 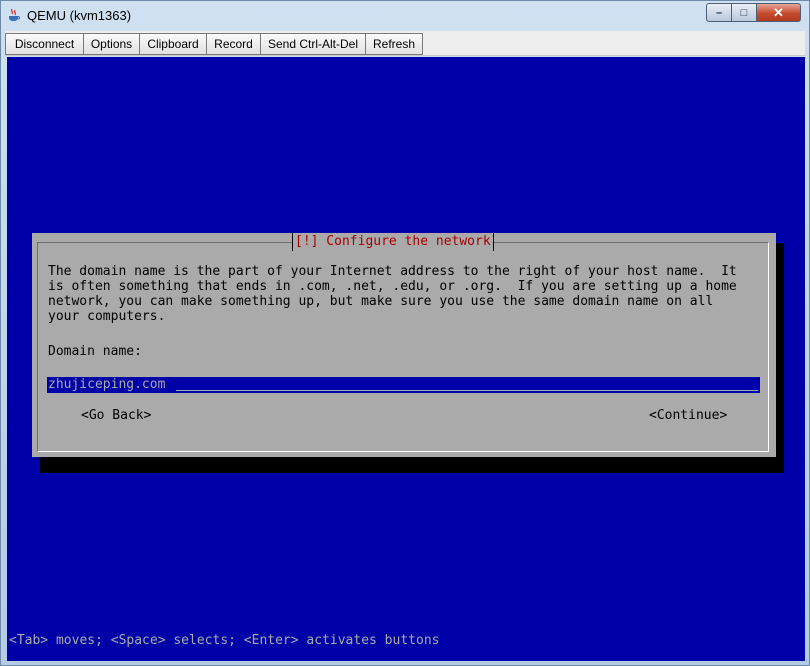 What do you see at coordinates (95, 351) in the screenshot?
I see `domain-name-label: Domain name:` at bounding box center [95, 351].